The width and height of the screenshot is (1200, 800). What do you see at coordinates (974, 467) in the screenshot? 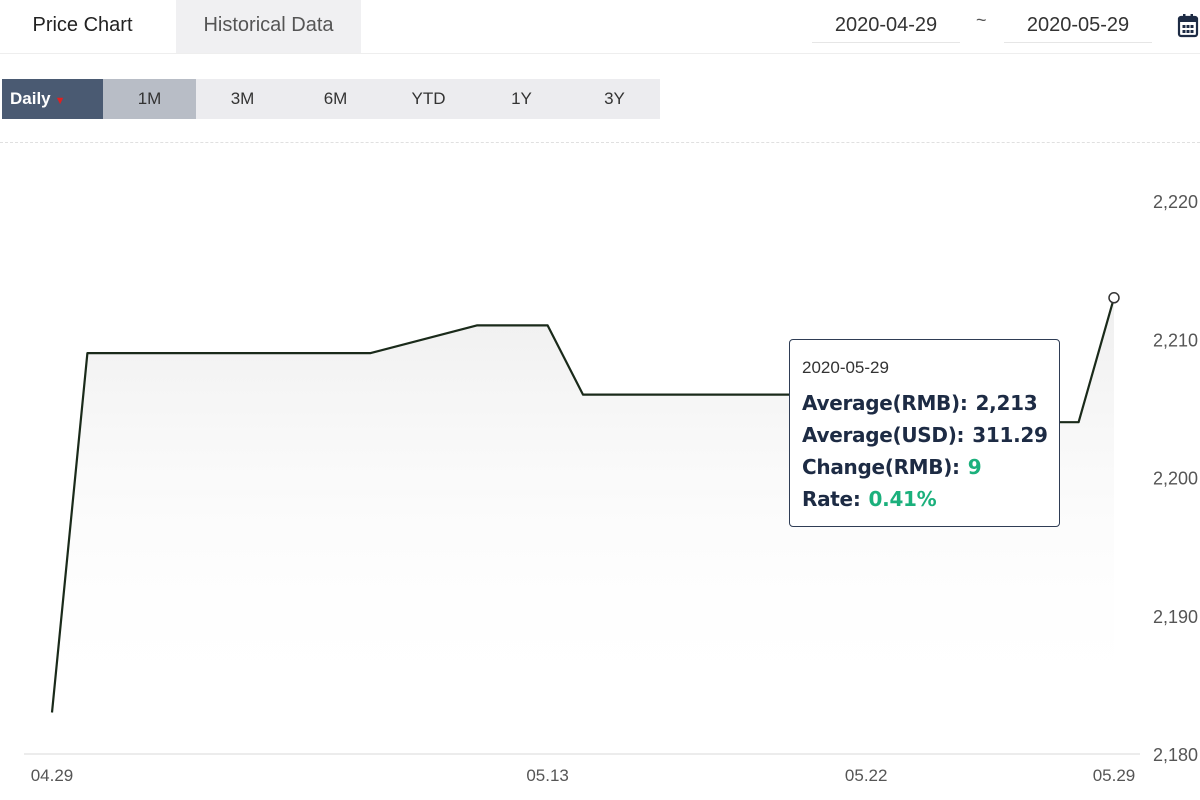
I see `tooltip-change-value: 9` at bounding box center [974, 467].